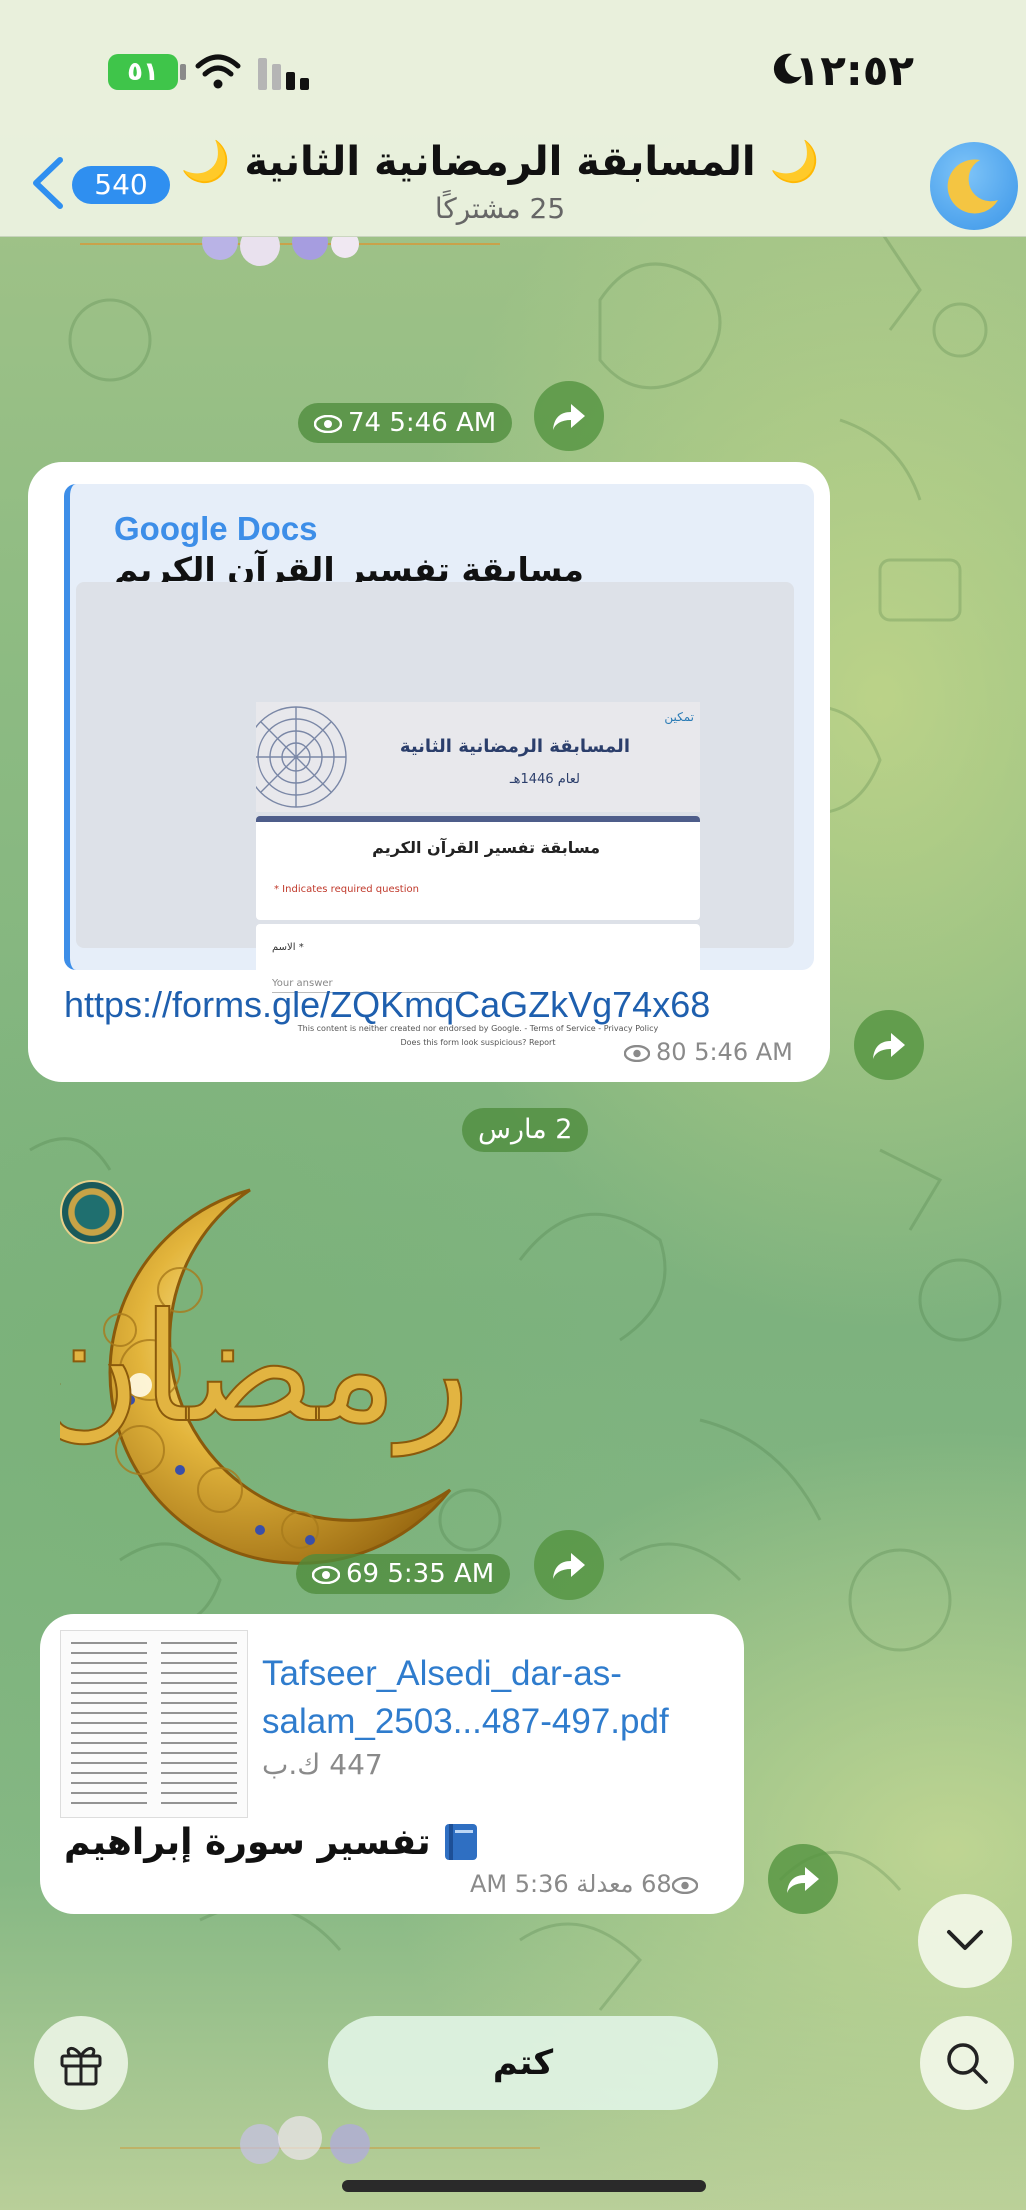 The height and width of the screenshot is (2210, 1026). What do you see at coordinates (365, 423) in the screenshot?
I see `views-count: 74` at bounding box center [365, 423].